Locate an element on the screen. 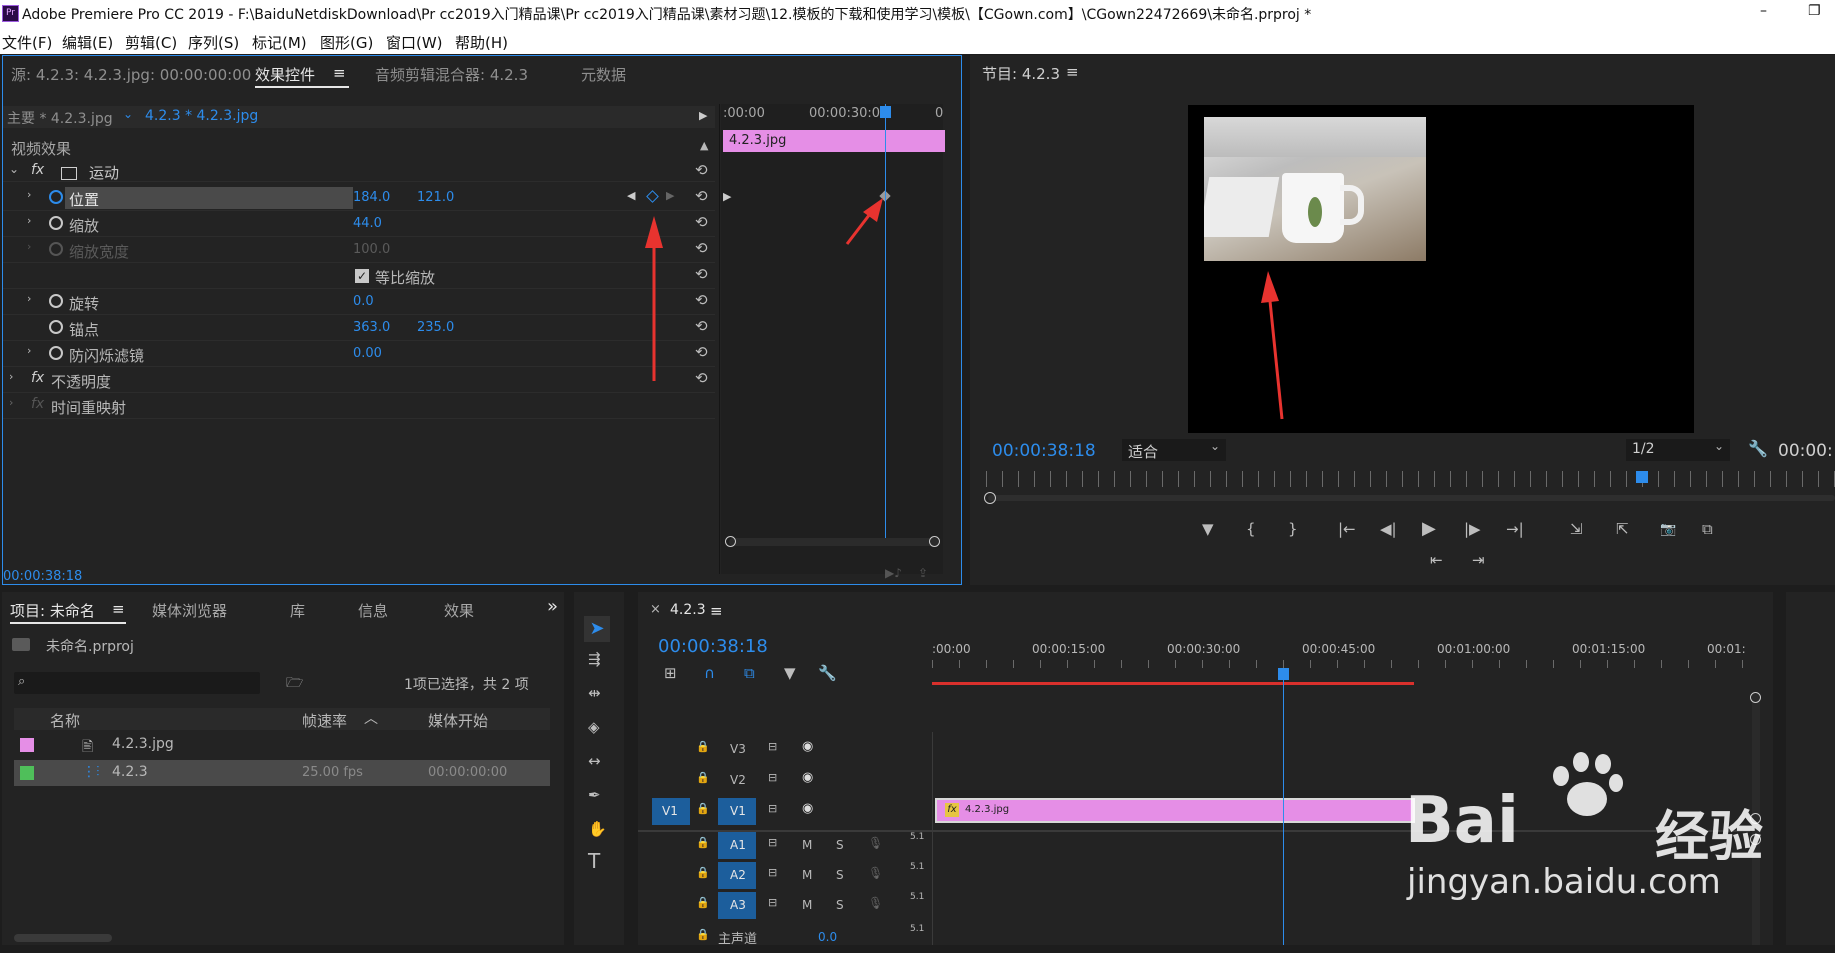 The image size is (1835, 953). ec-clip-bar: 4.2.3.jpg is located at coordinates (834, 141).